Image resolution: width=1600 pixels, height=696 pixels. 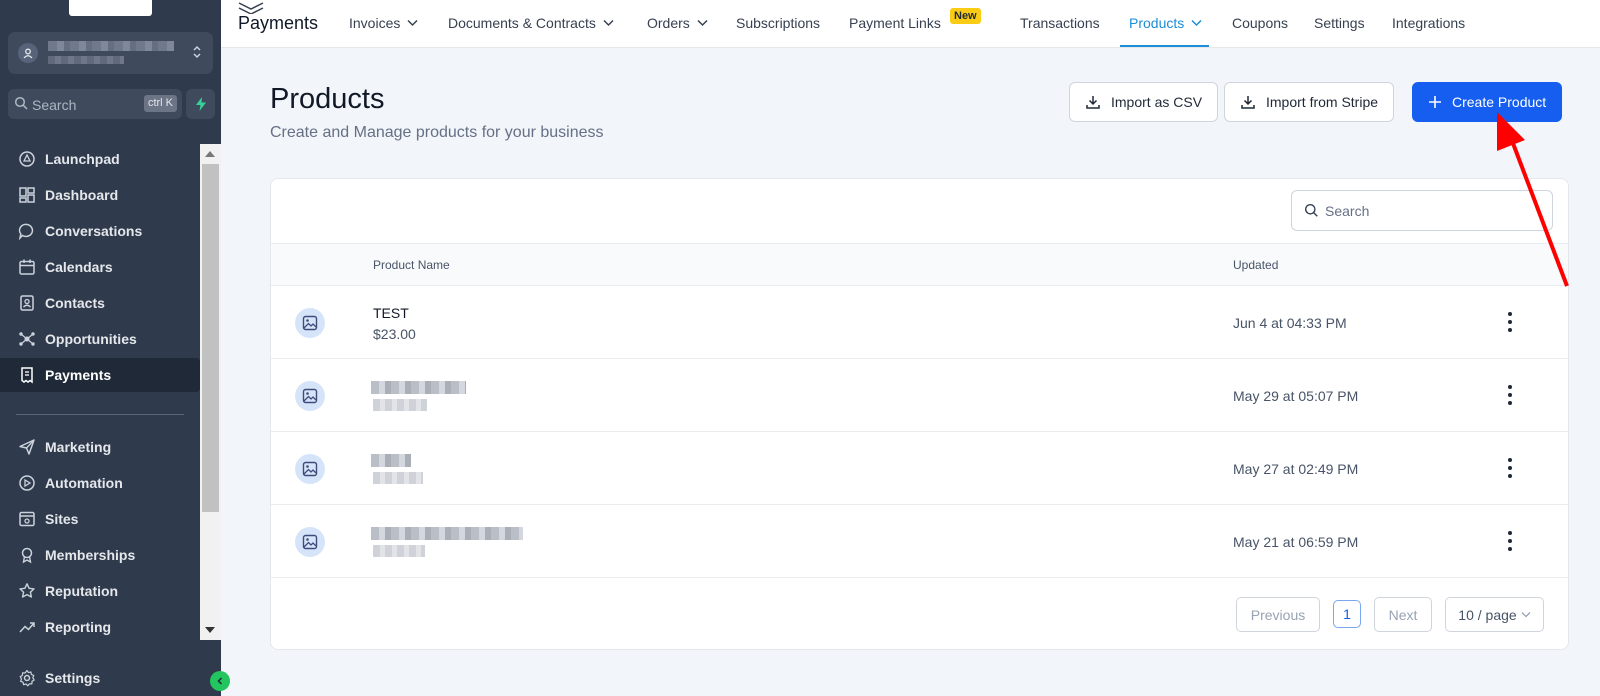 I want to click on account-address-redacted, so click(x=86, y=60).